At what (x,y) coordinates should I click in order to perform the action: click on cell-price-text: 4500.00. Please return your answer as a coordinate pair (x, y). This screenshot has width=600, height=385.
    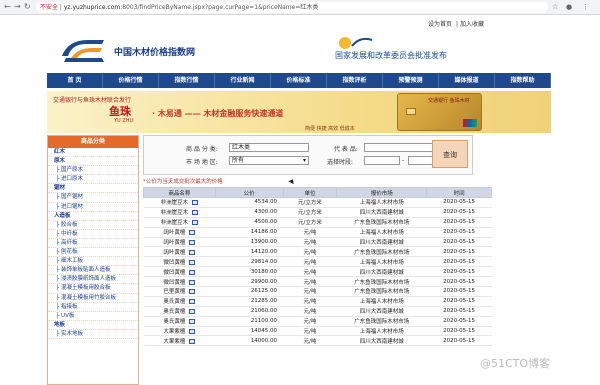
    Looking at the image, I should click on (266, 222).